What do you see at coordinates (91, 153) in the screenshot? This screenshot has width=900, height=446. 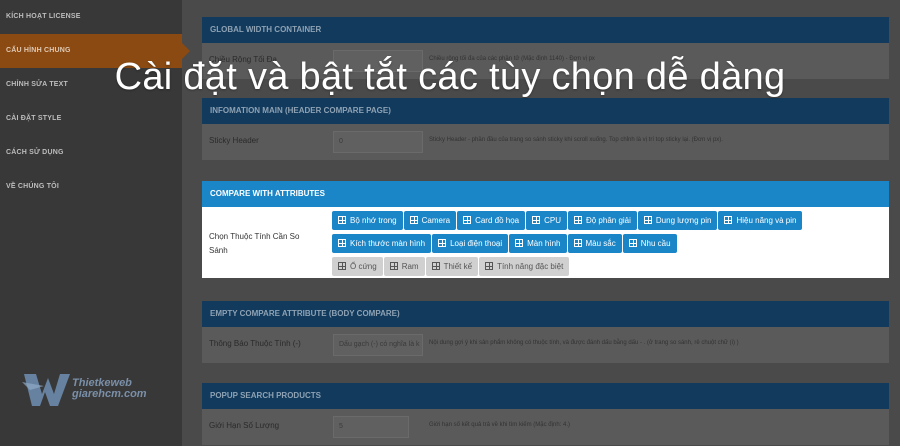 I see `sidebar-item-usage: CÁCH SỬ DỤNG` at bounding box center [91, 153].